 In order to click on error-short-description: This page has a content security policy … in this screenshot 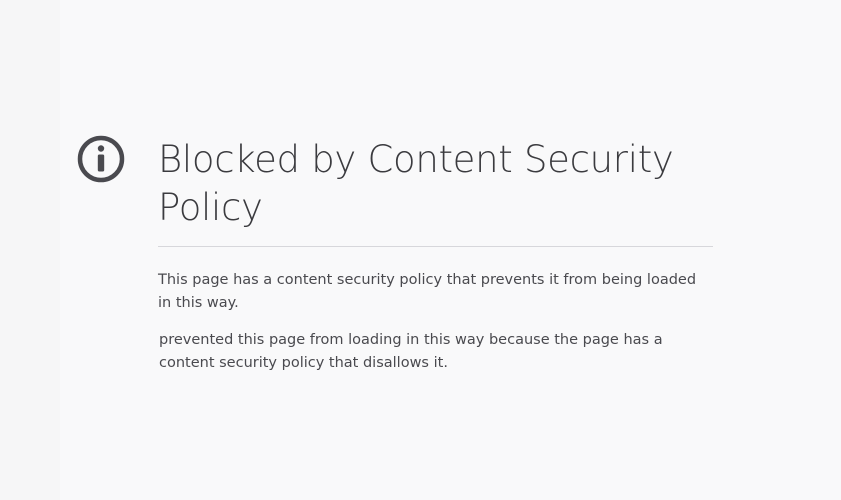, I will do `click(427, 291)`.